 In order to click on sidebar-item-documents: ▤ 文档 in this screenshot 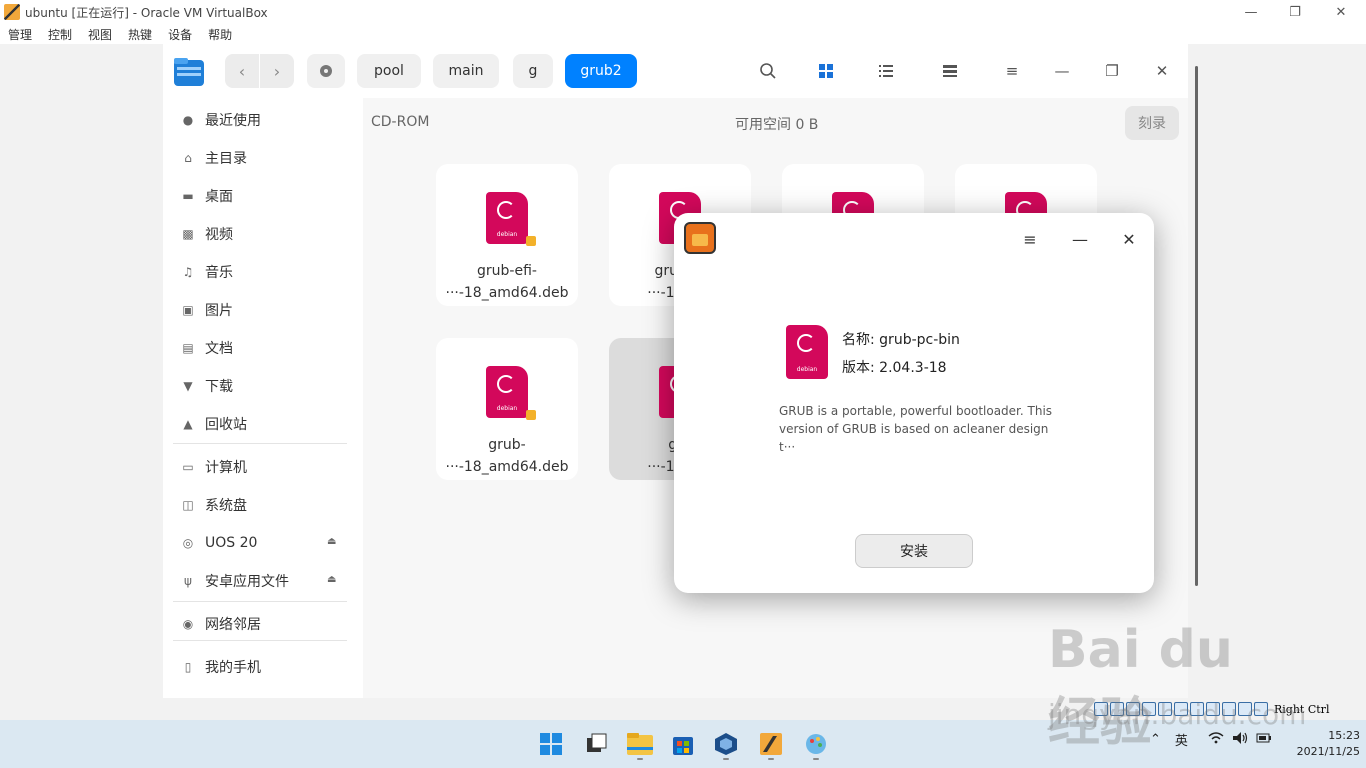, I will do `click(207, 348)`.